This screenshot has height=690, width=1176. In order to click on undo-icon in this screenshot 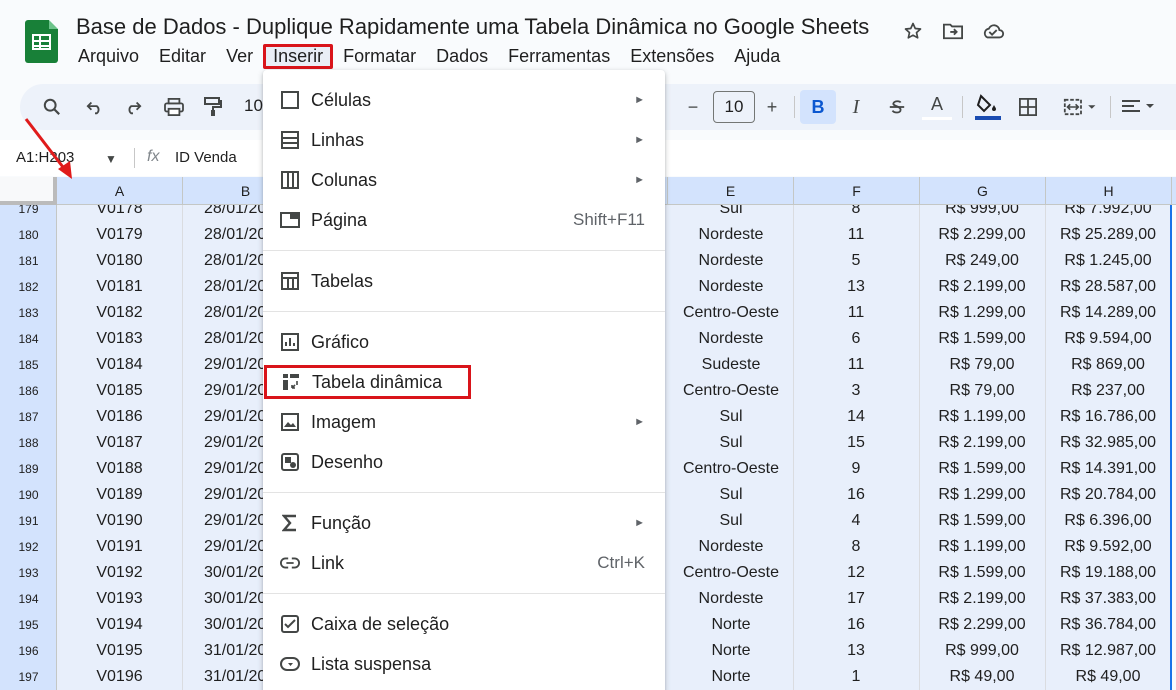, I will do `click(95, 107)`.